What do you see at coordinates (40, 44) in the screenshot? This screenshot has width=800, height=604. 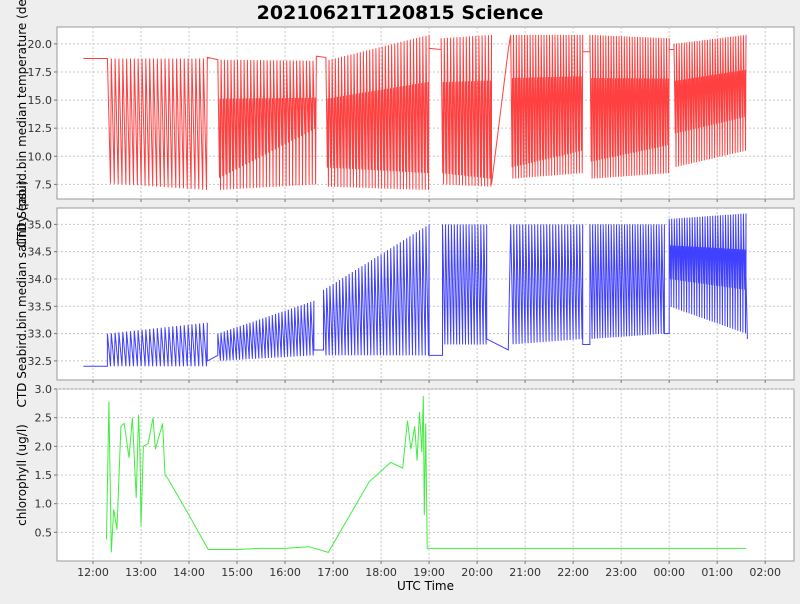 I see `y-tick-label: 20.0` at bounding box center [40, 44].